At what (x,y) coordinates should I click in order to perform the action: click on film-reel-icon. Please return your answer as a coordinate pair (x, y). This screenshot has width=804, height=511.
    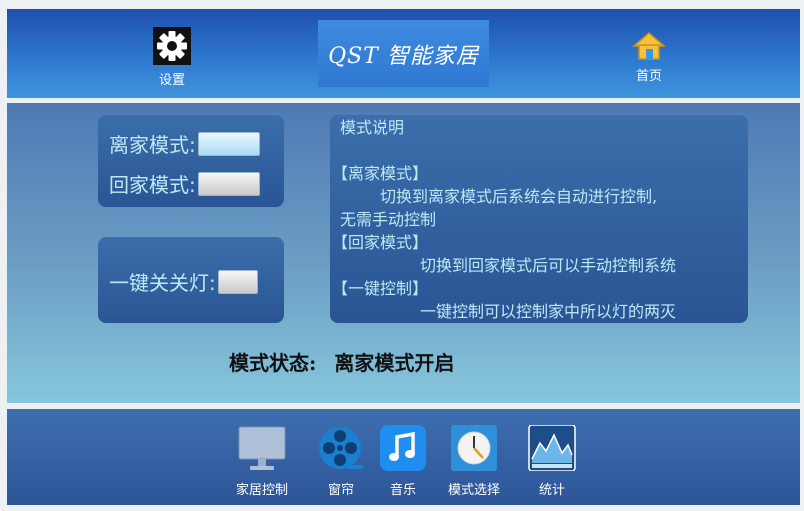
    Looking at the image, I should click on (341, 450).